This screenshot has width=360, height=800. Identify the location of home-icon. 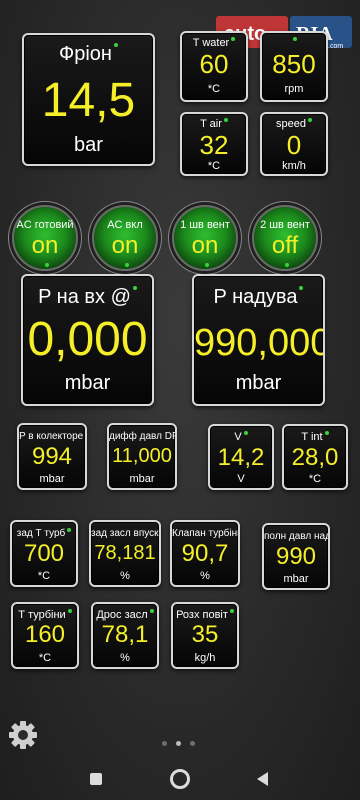
(180, 779).